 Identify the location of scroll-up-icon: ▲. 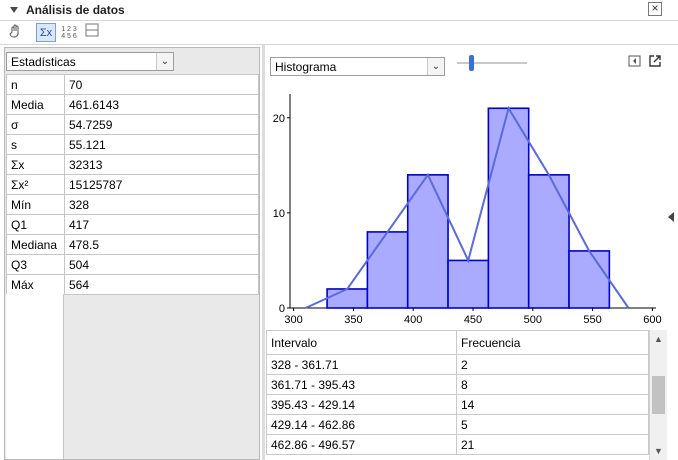
(658, 339).